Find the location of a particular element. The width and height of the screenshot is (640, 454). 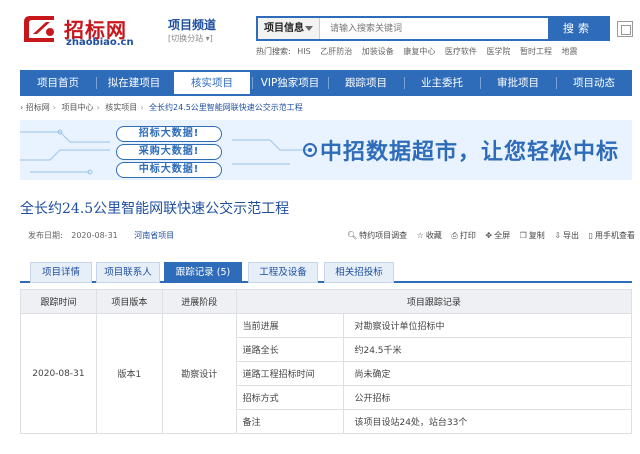

tab-tracking: 跟踪记录 (5) is located at coordinates (203, 272).